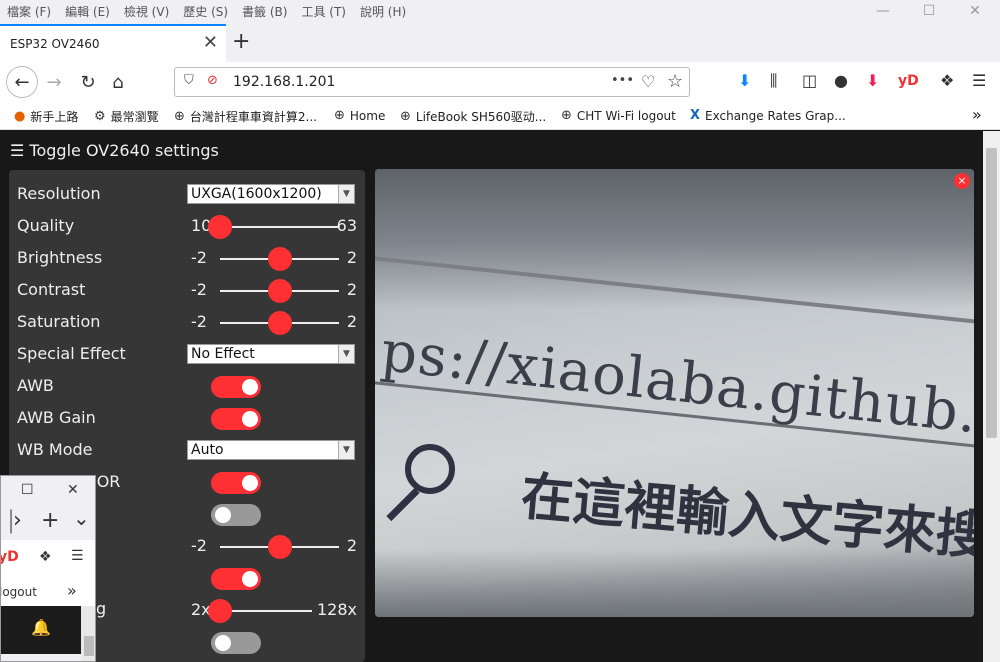  Describe the element at coordinates (675, 81) in the screenshot. I see `bookmark-star-icon: ☆` at that location.